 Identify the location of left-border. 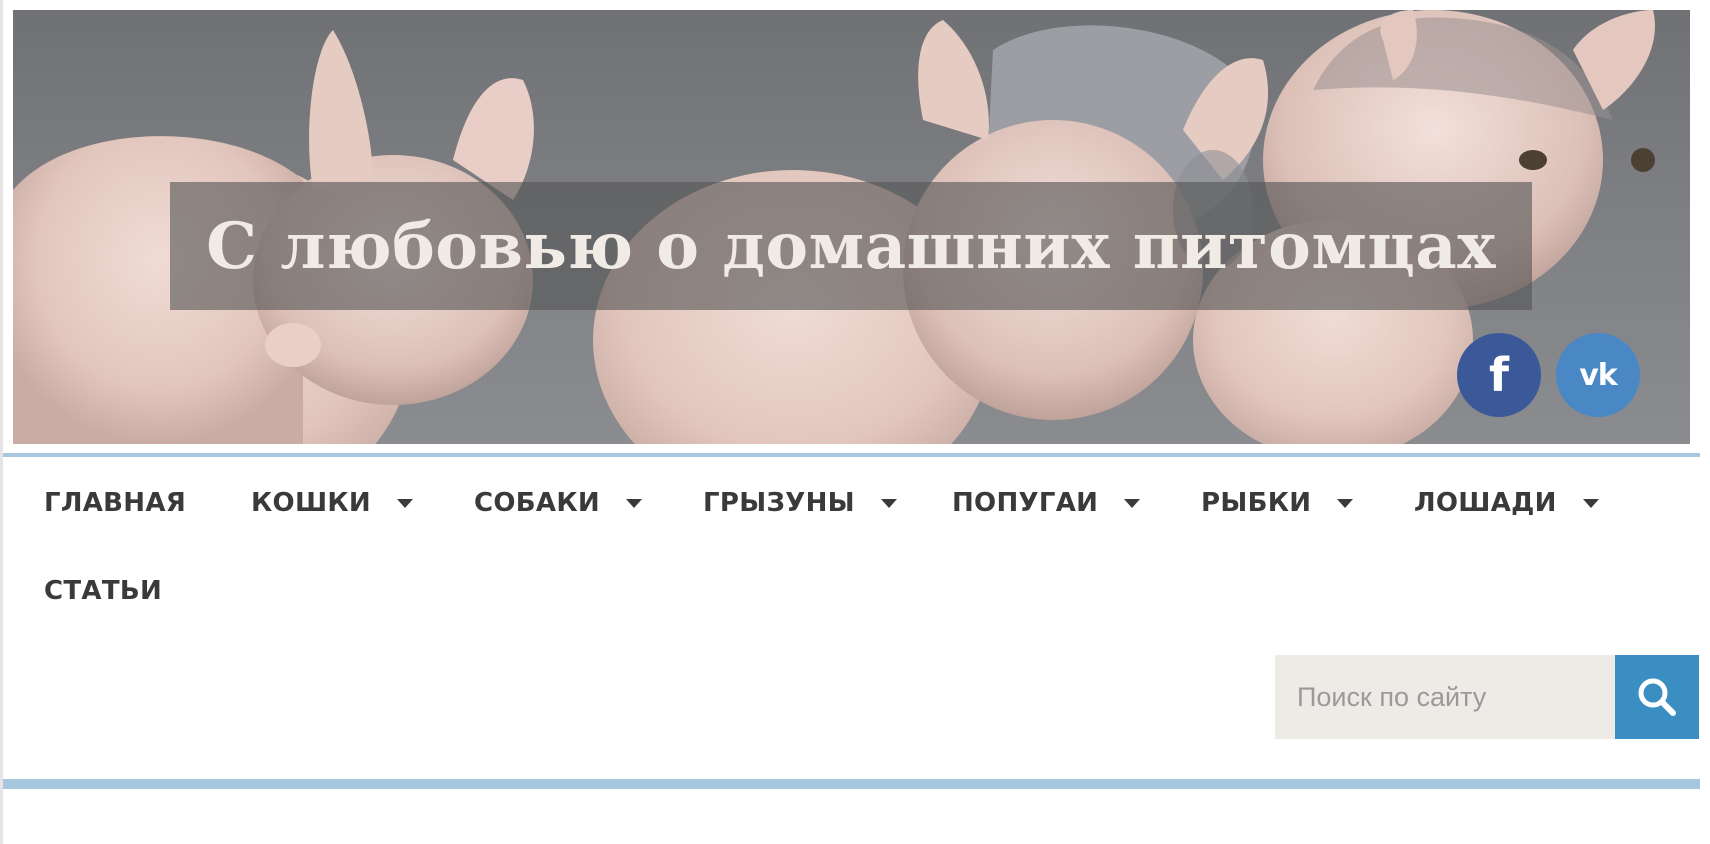
(1, 422).